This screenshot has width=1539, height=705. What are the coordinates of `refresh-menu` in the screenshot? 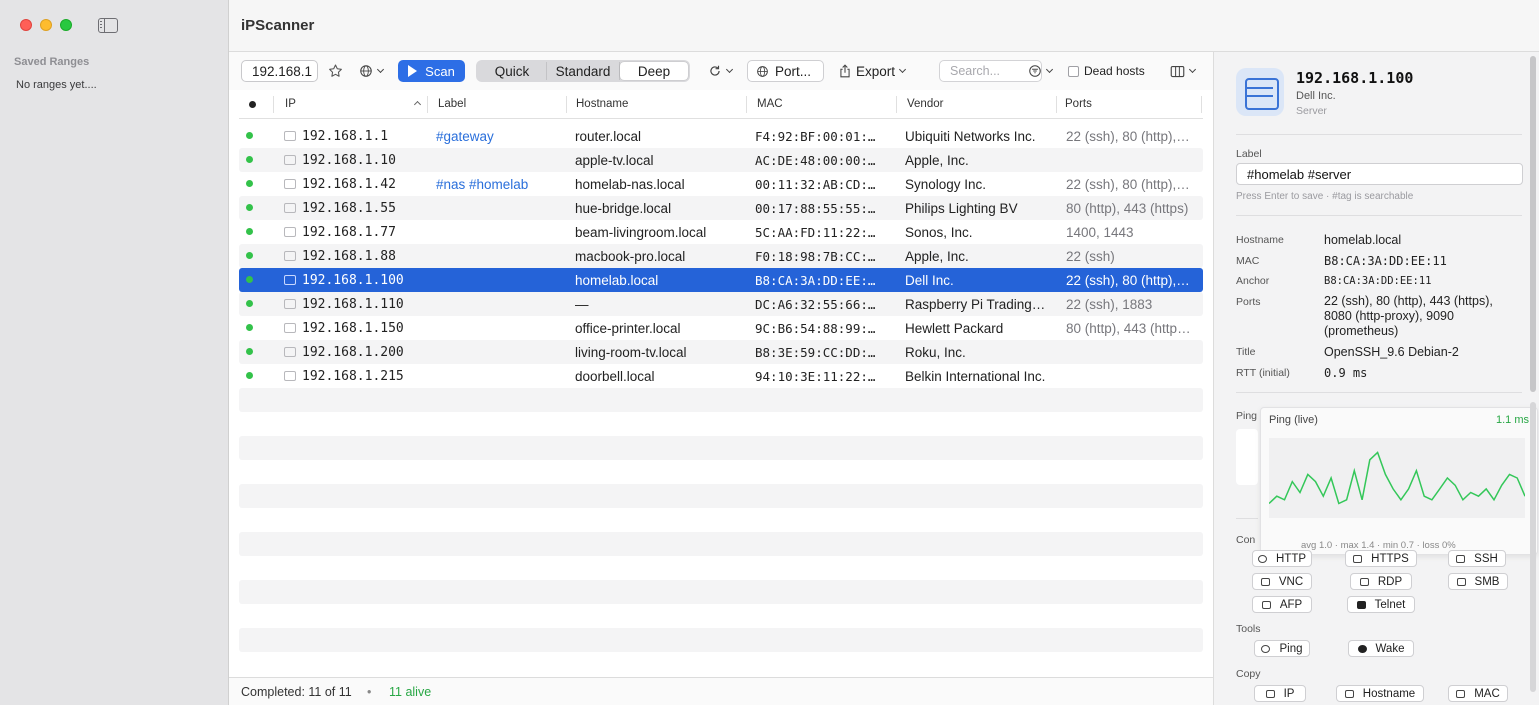 It's located at (720, 71).